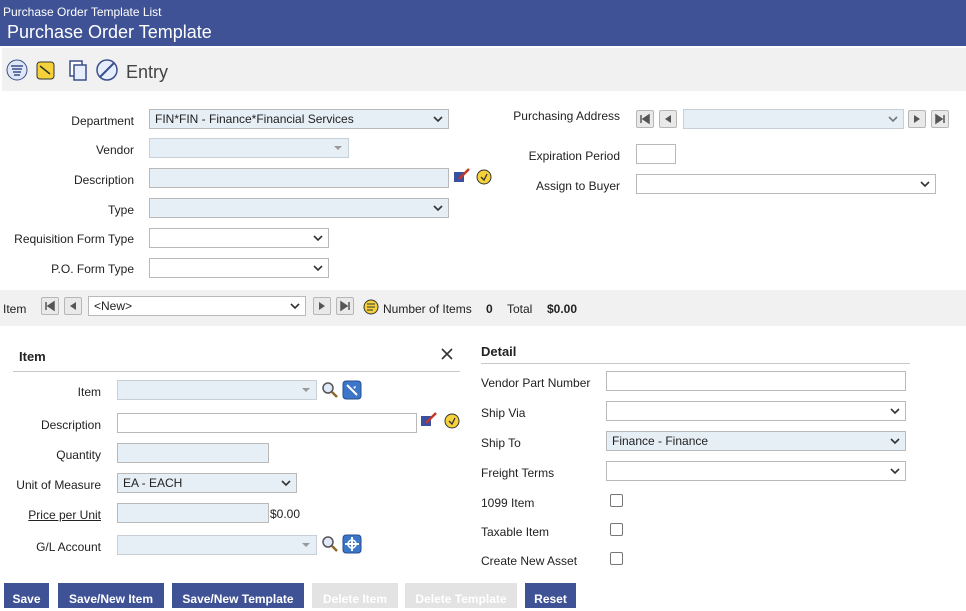 Image resolution: width=966 pixels, height=611 pixels. What do you see at coordinates (520, 309) in the screenshot?
I see `total-label: Total` at bounding box center [520, 309].